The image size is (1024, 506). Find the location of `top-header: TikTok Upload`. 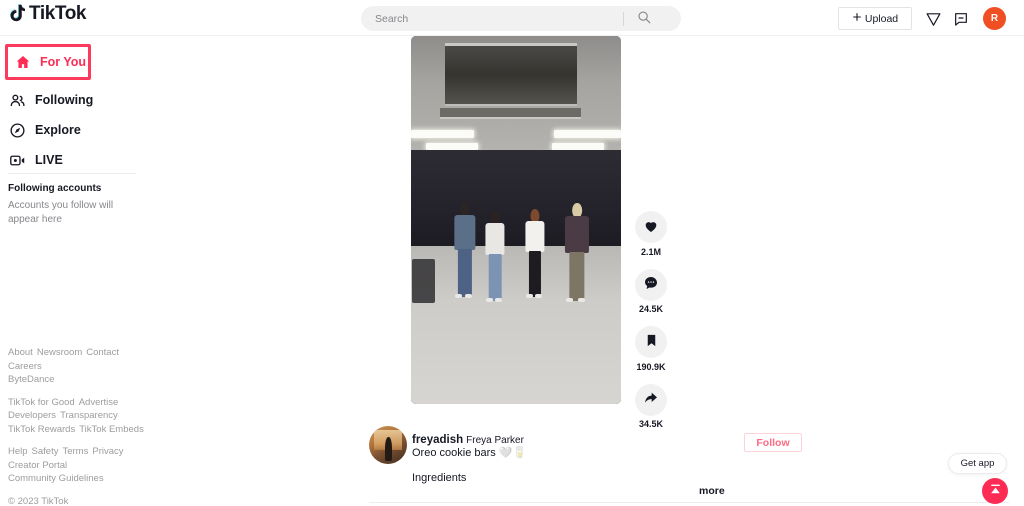

top-header: TikTok Upload is located at coordinates (512, 18).